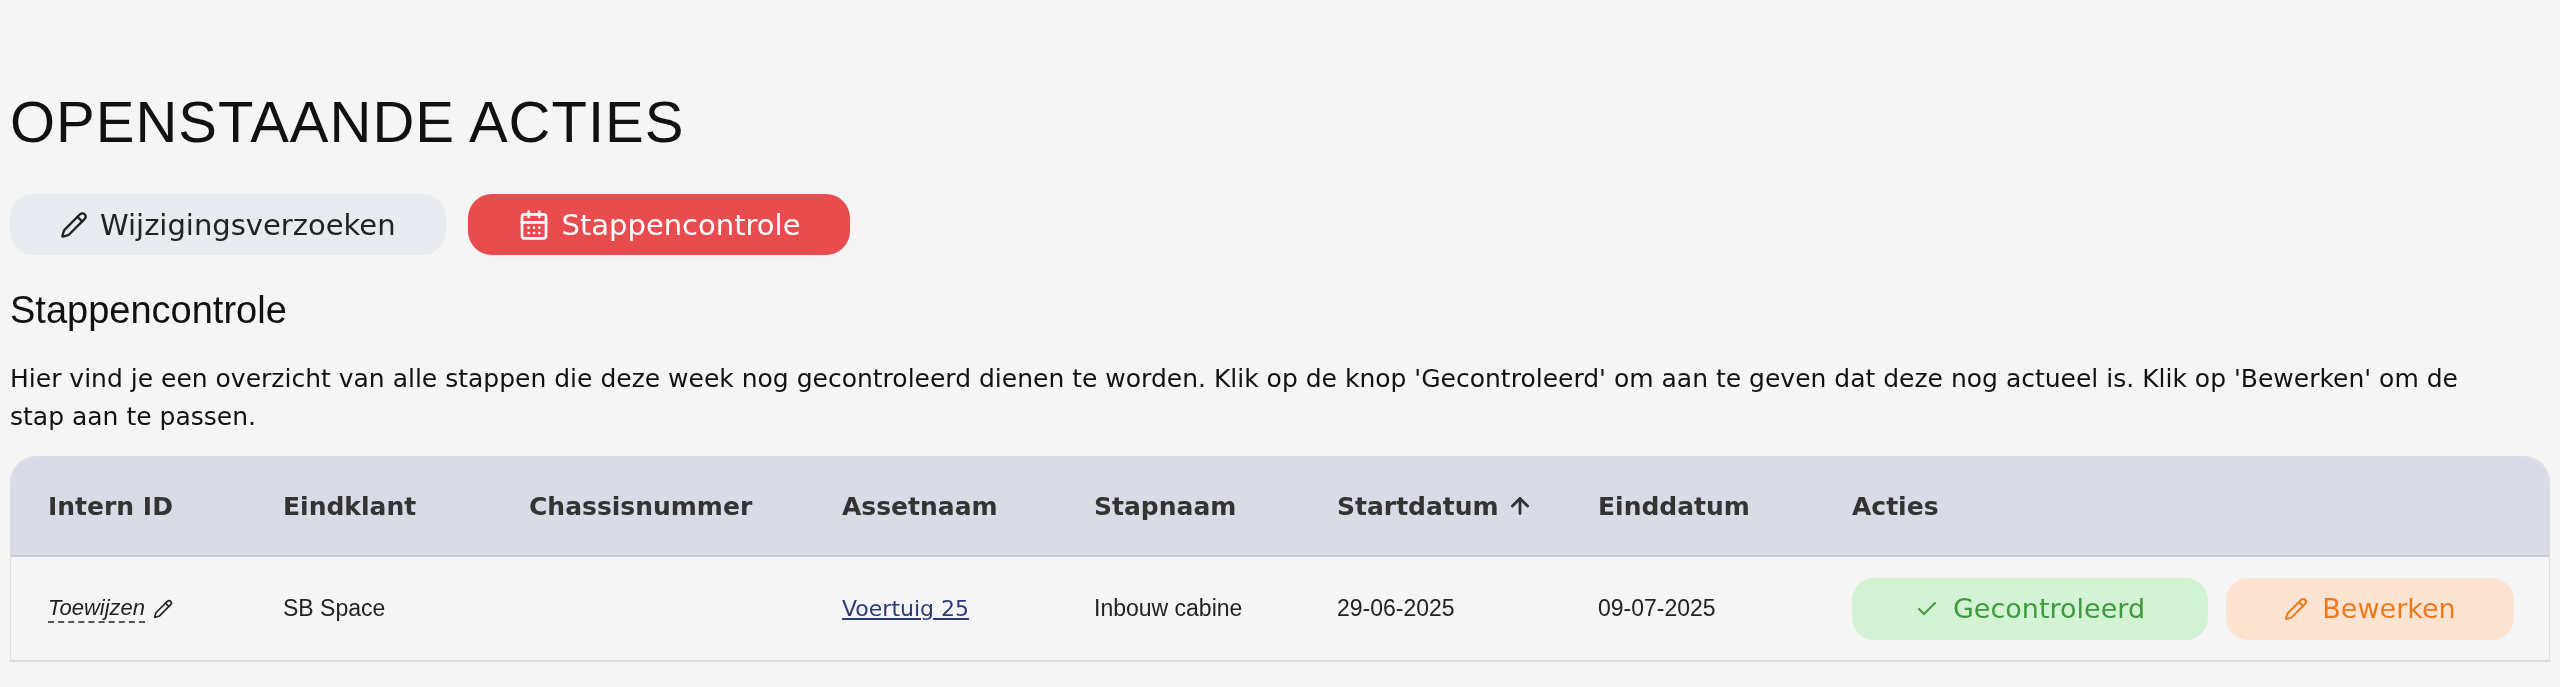  Describe the element at coordinates (149, 310) in the screenshot. I see `section-title: Stappencontrole` at that location.